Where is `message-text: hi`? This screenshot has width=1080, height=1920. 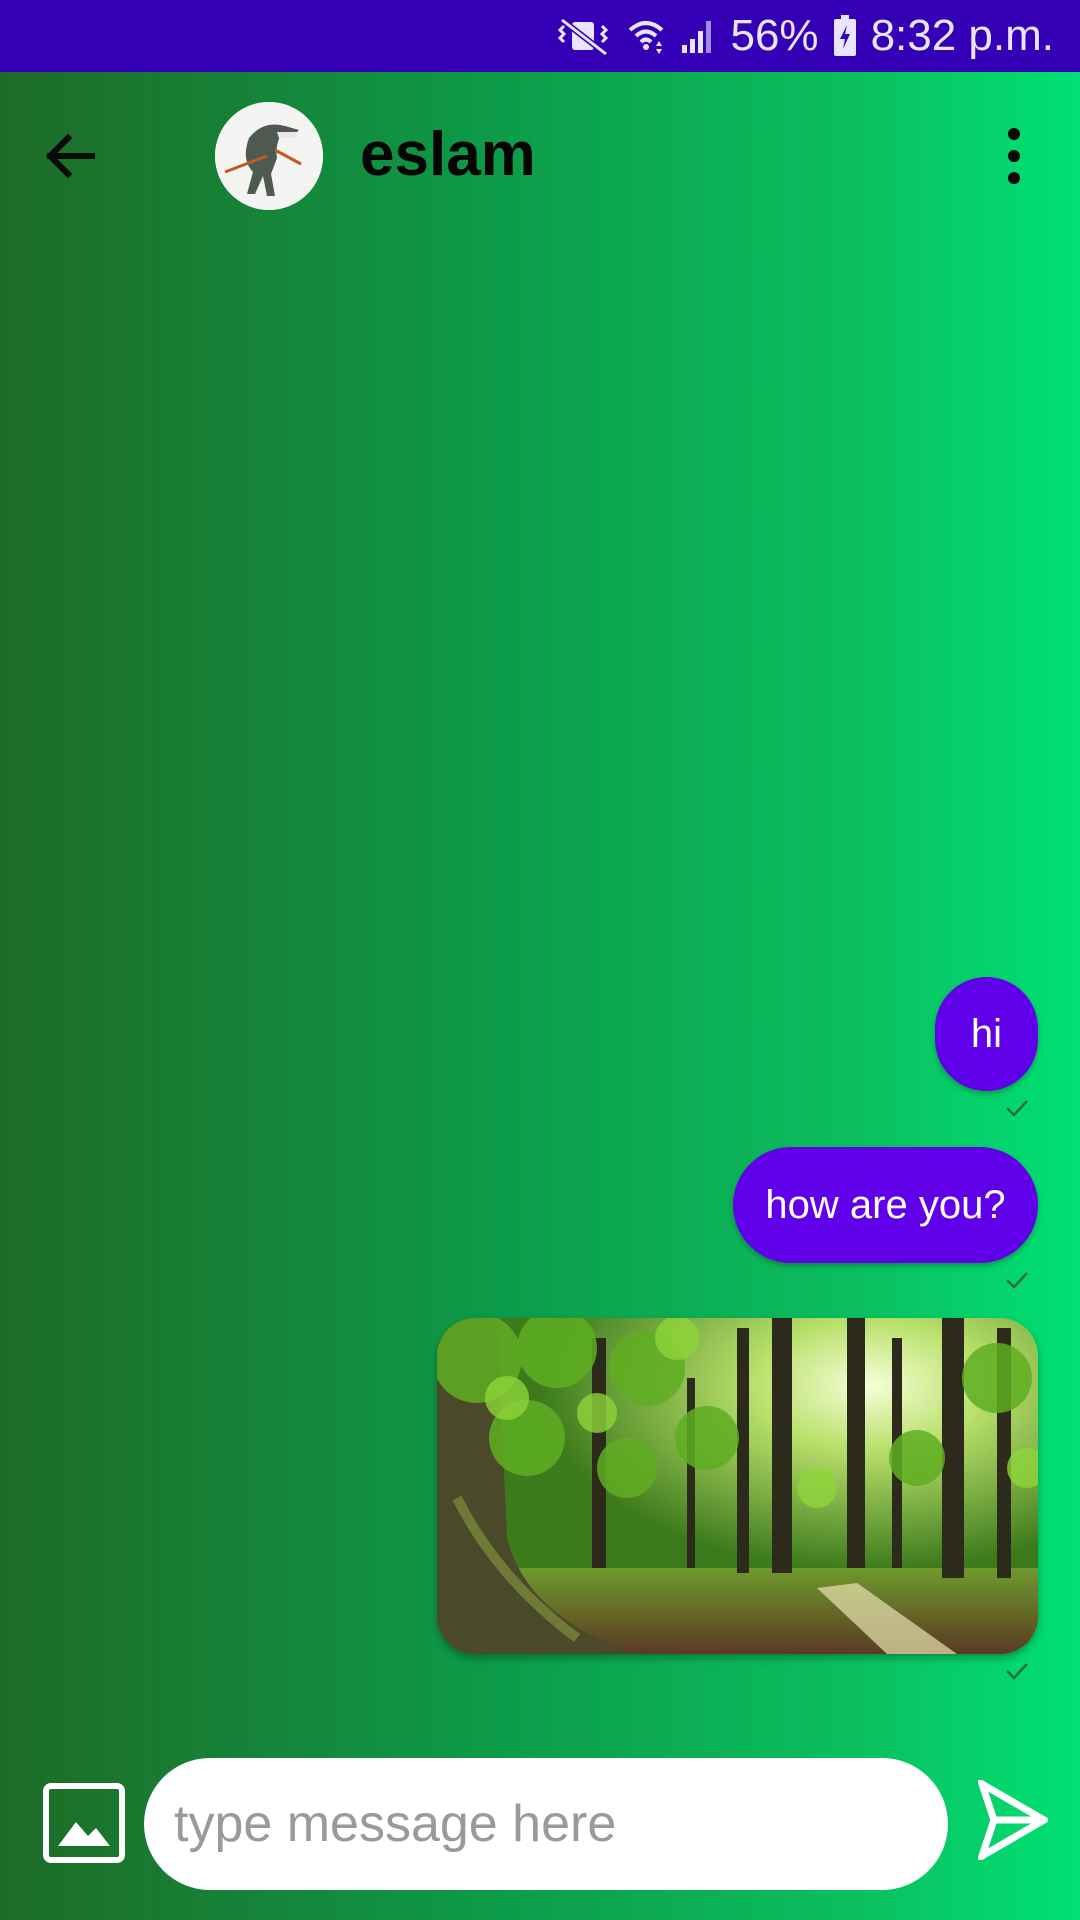 message-text: hi is located at coordinates (986, 1033).